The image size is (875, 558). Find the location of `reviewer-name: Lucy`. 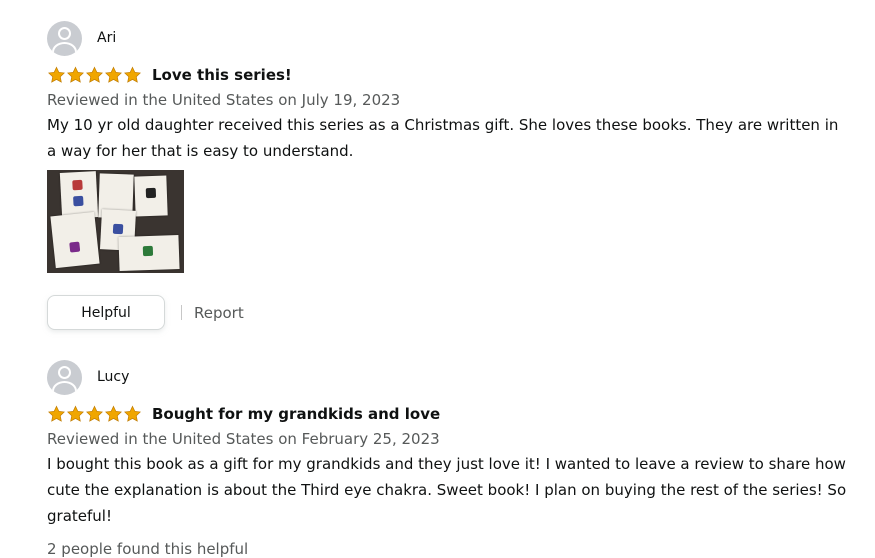

reviewer-name: Lucy is located at coordinates (113, 377).